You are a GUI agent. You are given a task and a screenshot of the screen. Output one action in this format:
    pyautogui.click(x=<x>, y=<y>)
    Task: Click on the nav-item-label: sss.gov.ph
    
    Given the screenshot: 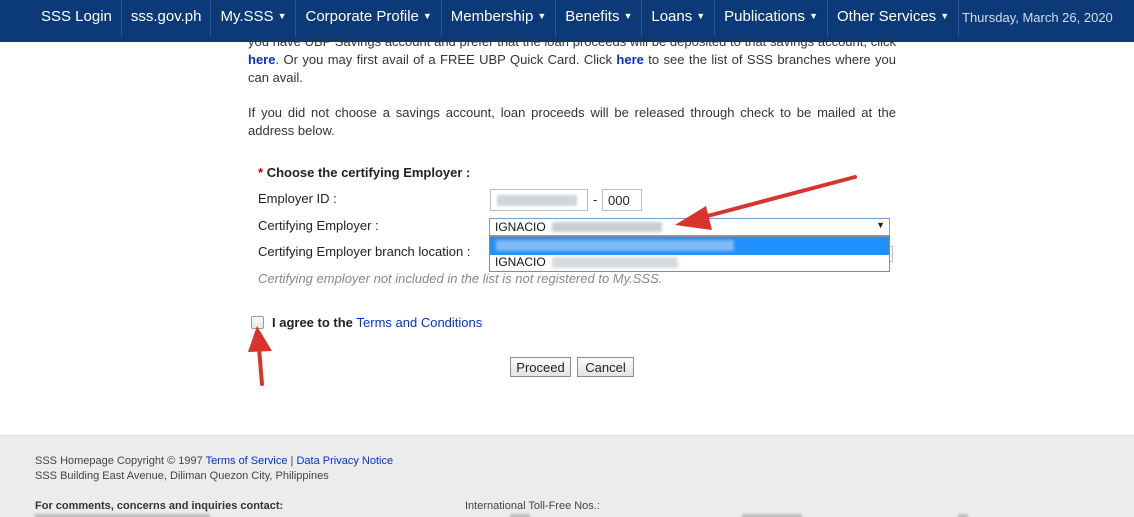 What is the action you would take?
    pyautogui.click(x=166, y=16)
    